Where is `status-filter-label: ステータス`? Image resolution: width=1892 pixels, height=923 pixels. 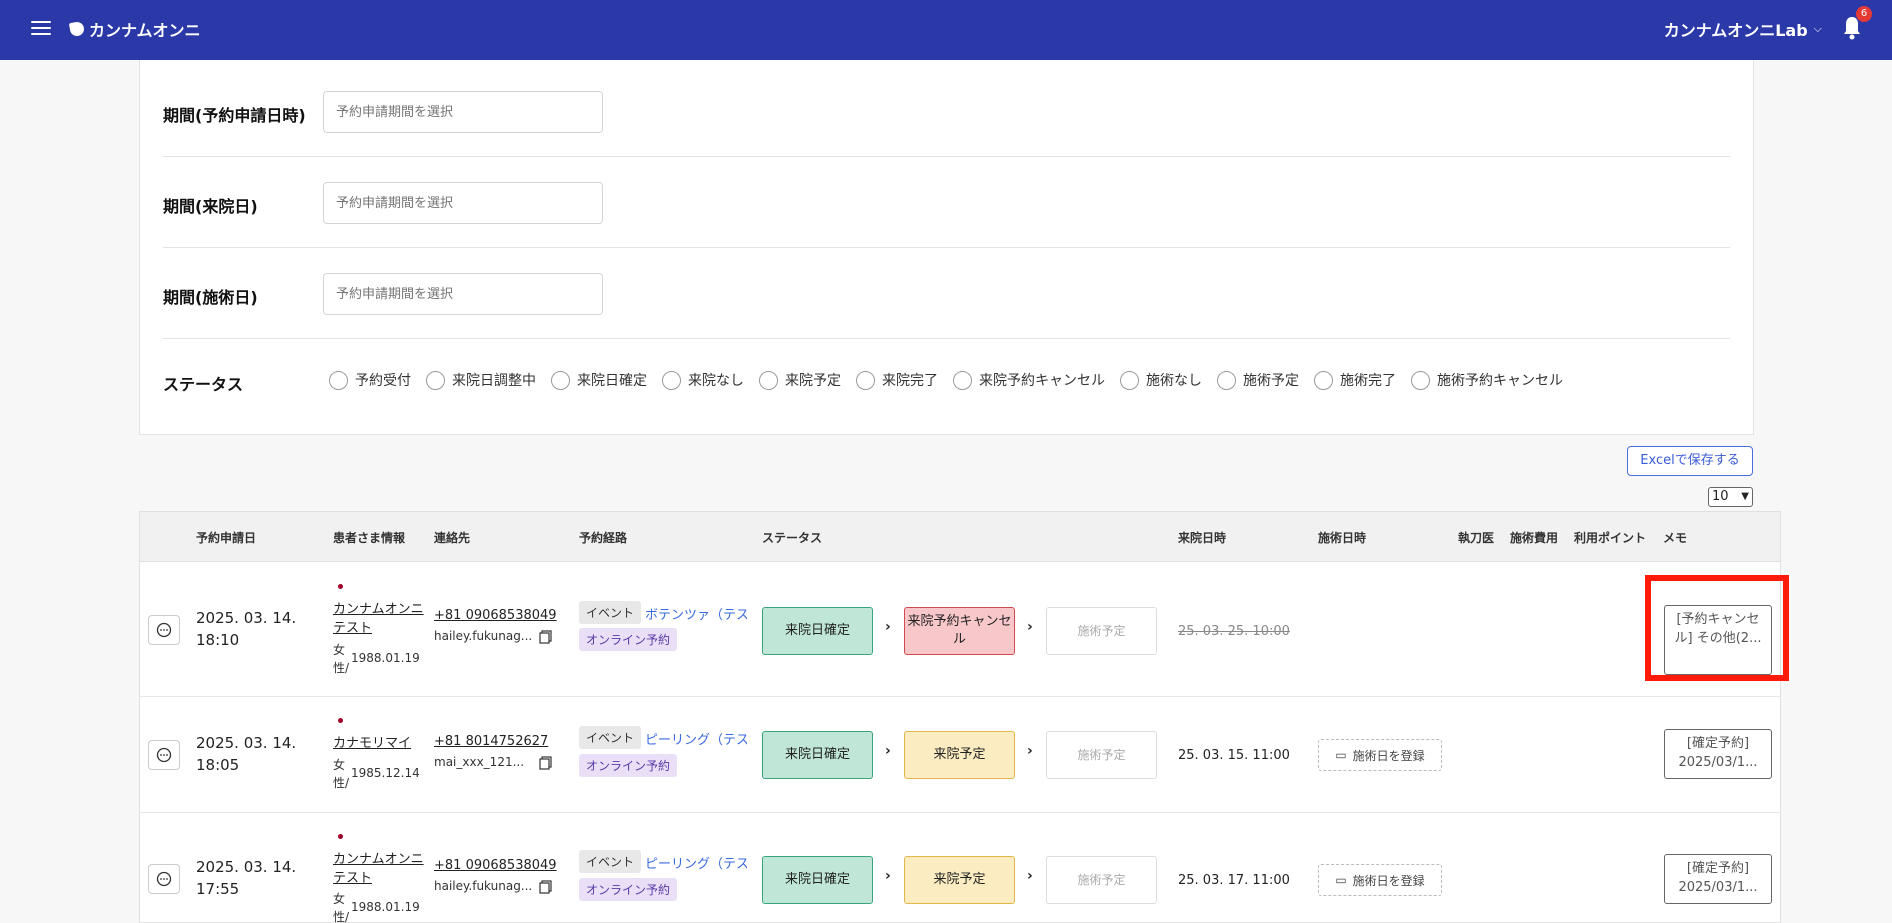 status-filter-label: ステータス is located at coordinates (203, 384).